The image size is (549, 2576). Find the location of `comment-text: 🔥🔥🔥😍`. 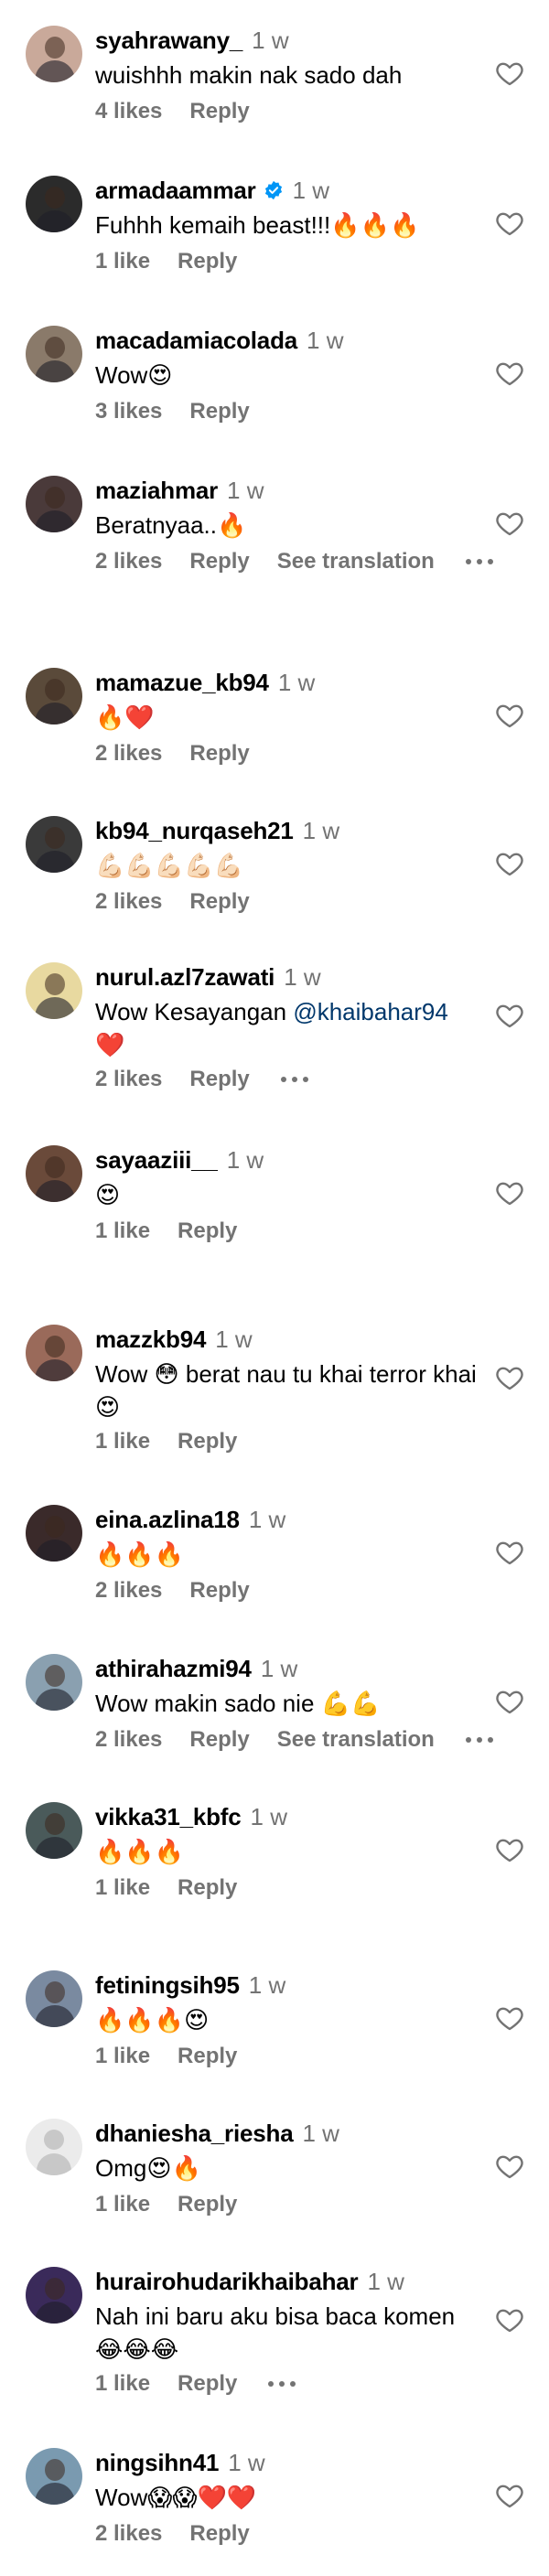

comment-text: 🔥🔥🔥😍 is located at coordinates (153, 2020).